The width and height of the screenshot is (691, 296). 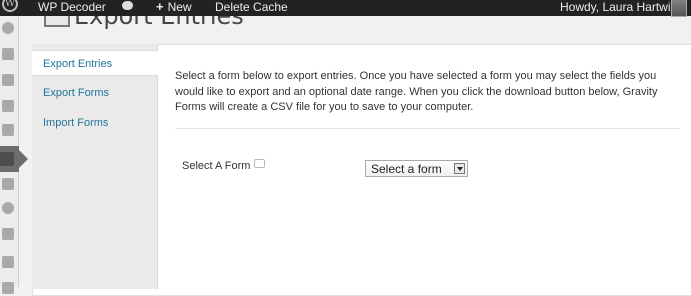 I want to click on feedback-icon, so click(x=8, y=234).